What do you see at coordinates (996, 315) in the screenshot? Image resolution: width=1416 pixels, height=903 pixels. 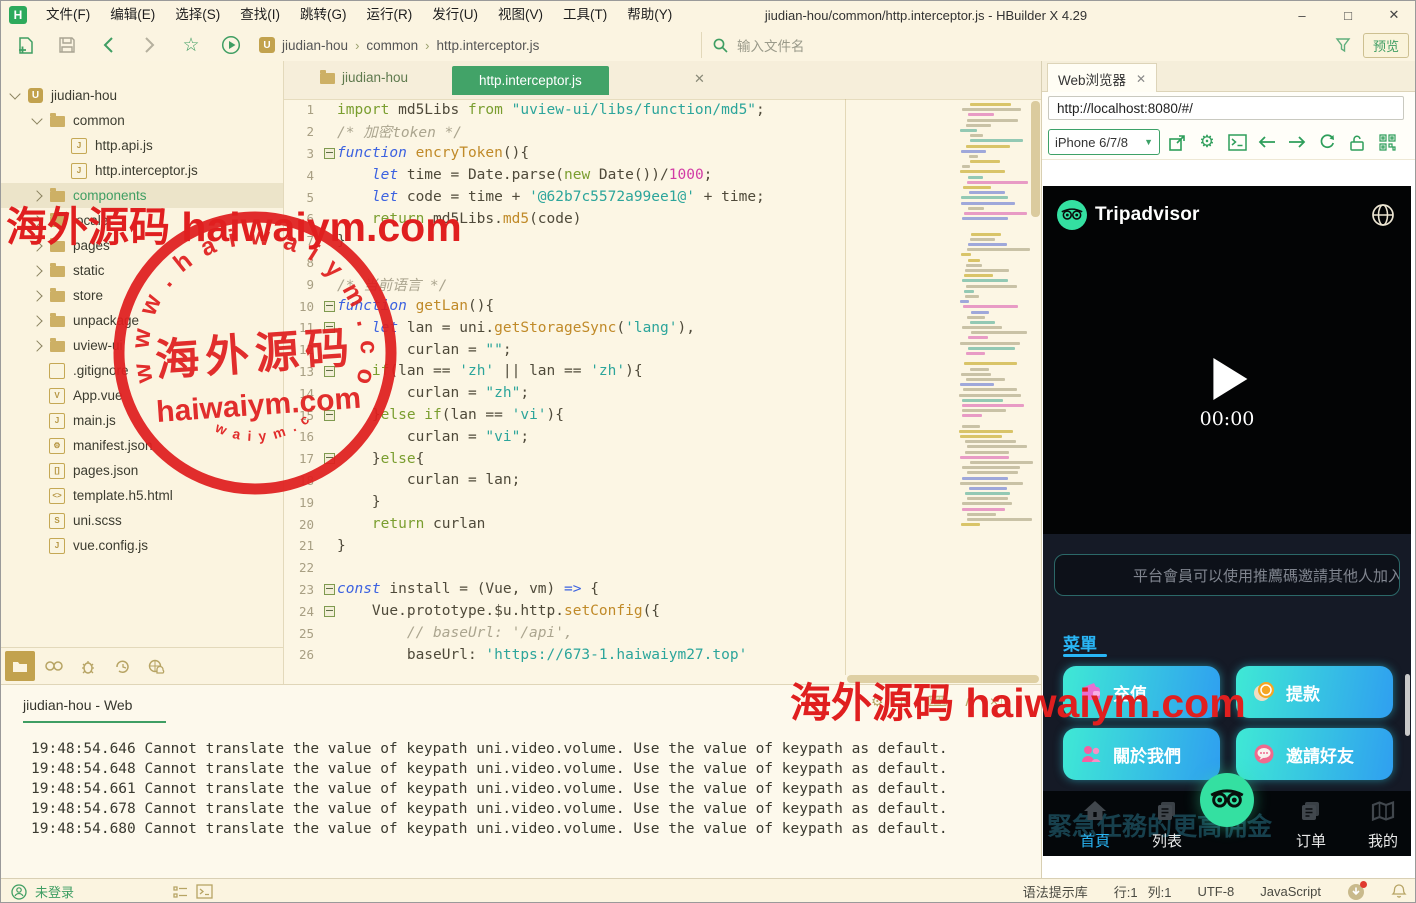 I see `minimap` at bounding box center [996, 315].